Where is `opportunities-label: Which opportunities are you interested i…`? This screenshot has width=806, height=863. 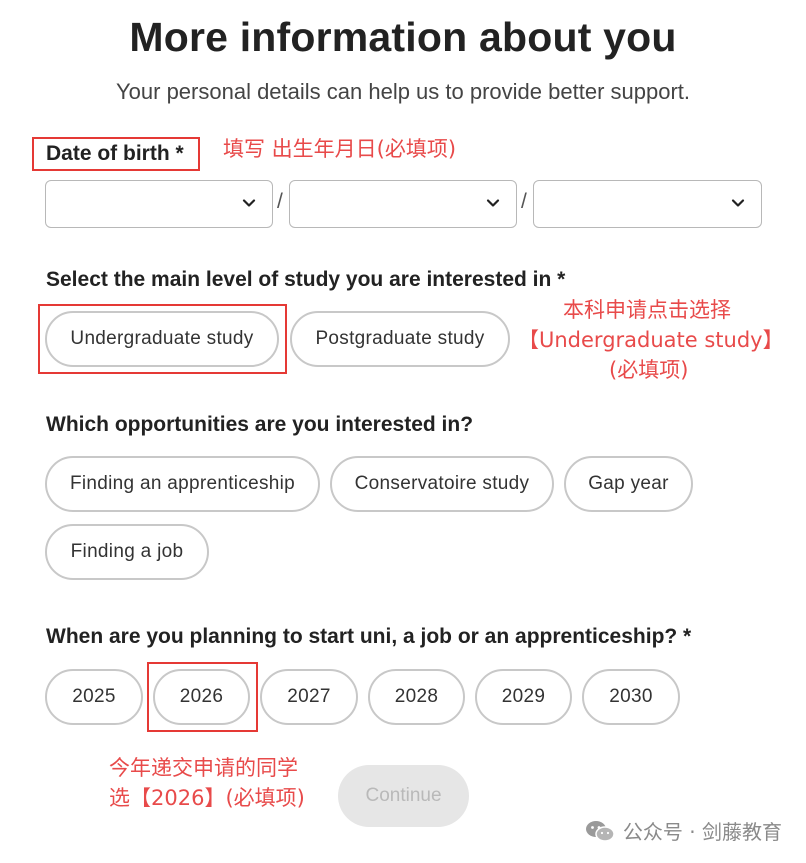 opportunities-label: Which opportunities are you interested i… is located at coordinates (260, 424).